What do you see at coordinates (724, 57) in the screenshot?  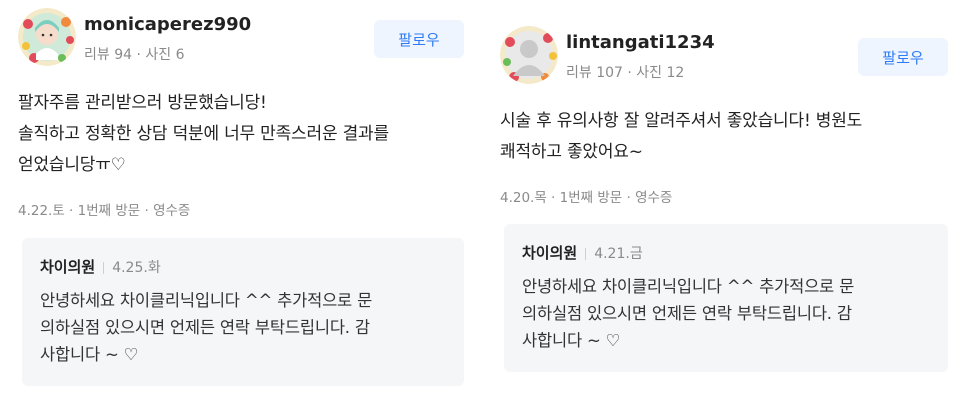 I see `review-header: lintangati1234 리뷰 107 · 사진 12 팔로우` at bounding box center [724, 57].